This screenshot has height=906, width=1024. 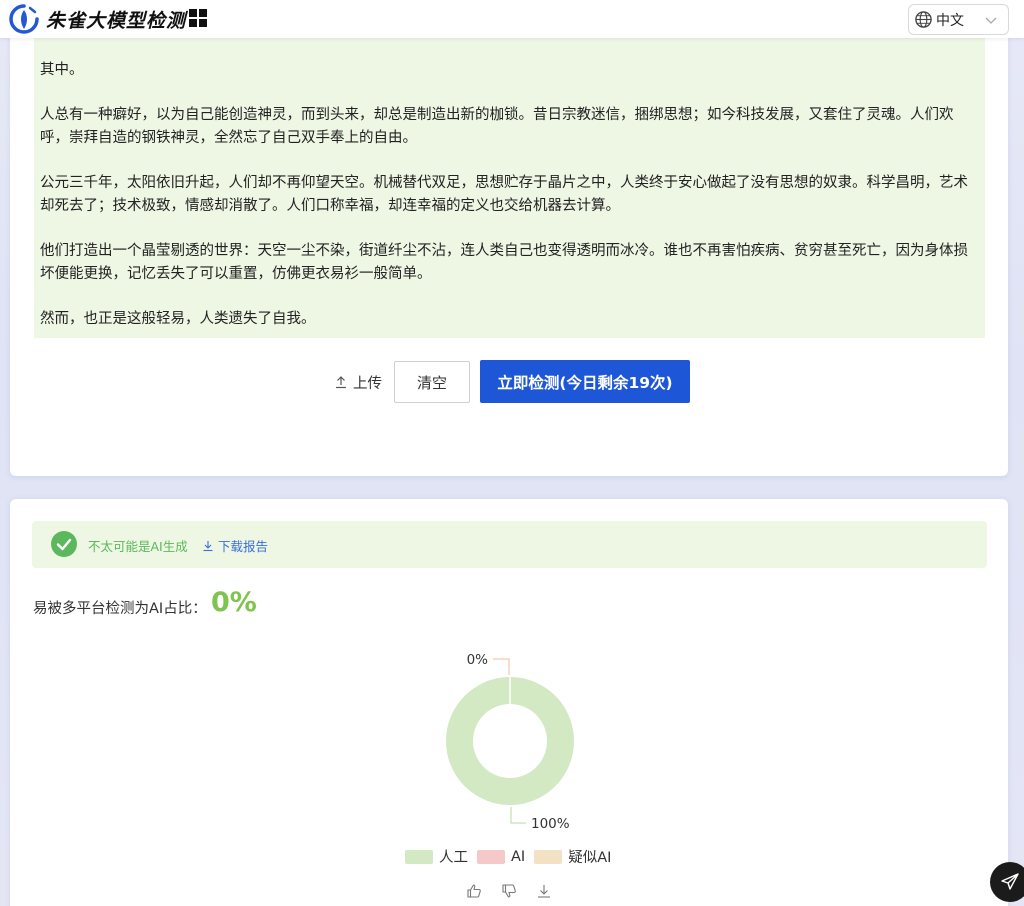 I want to click on data-label-ai: 0%, so click(x=478, y=660).